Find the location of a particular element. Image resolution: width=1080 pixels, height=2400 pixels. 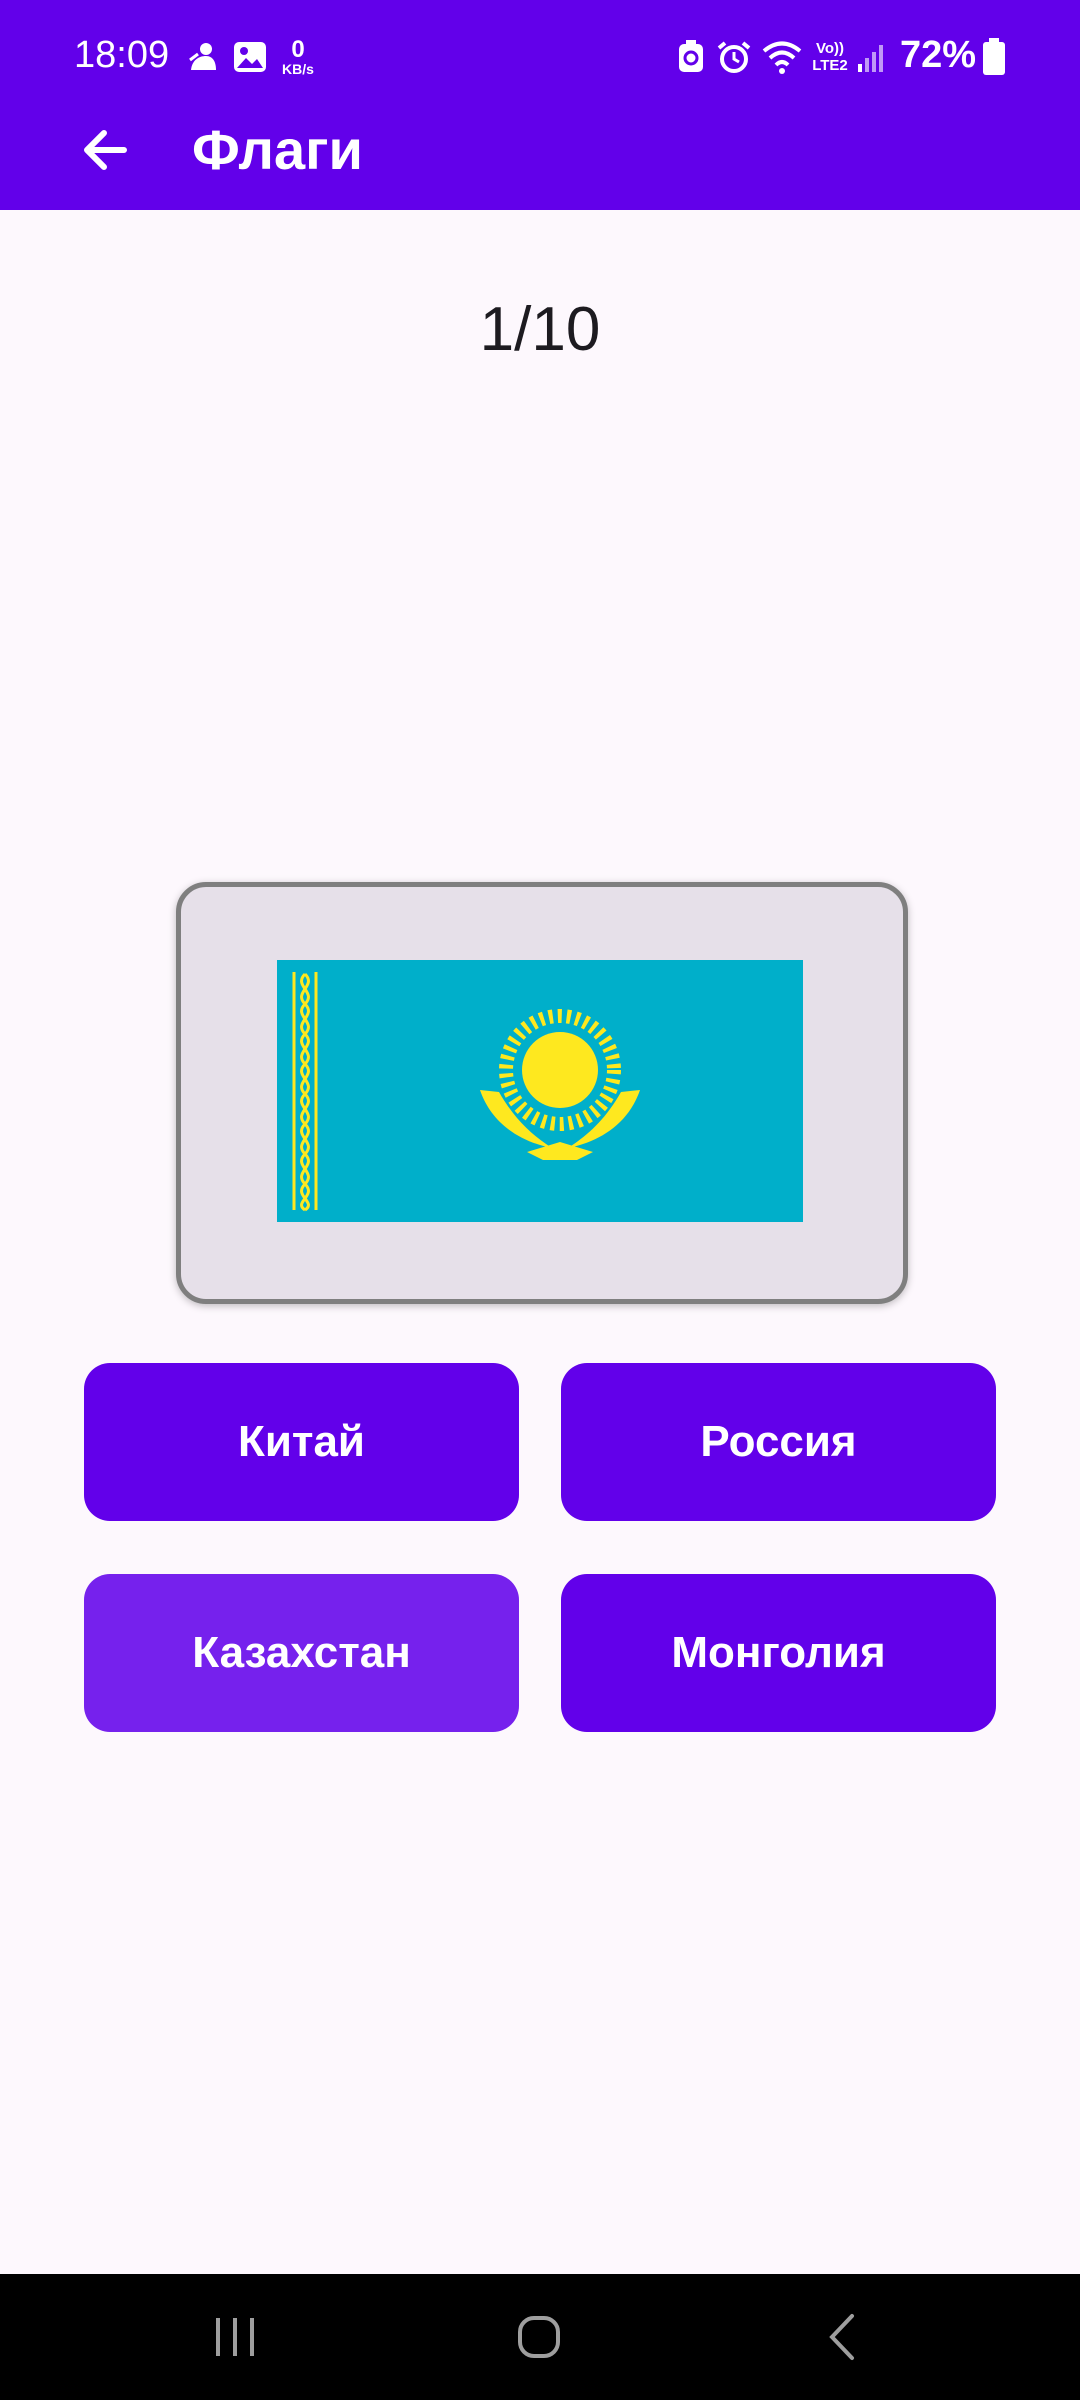

network-speed: 0 KB/s is located at coordinates (298, 56).